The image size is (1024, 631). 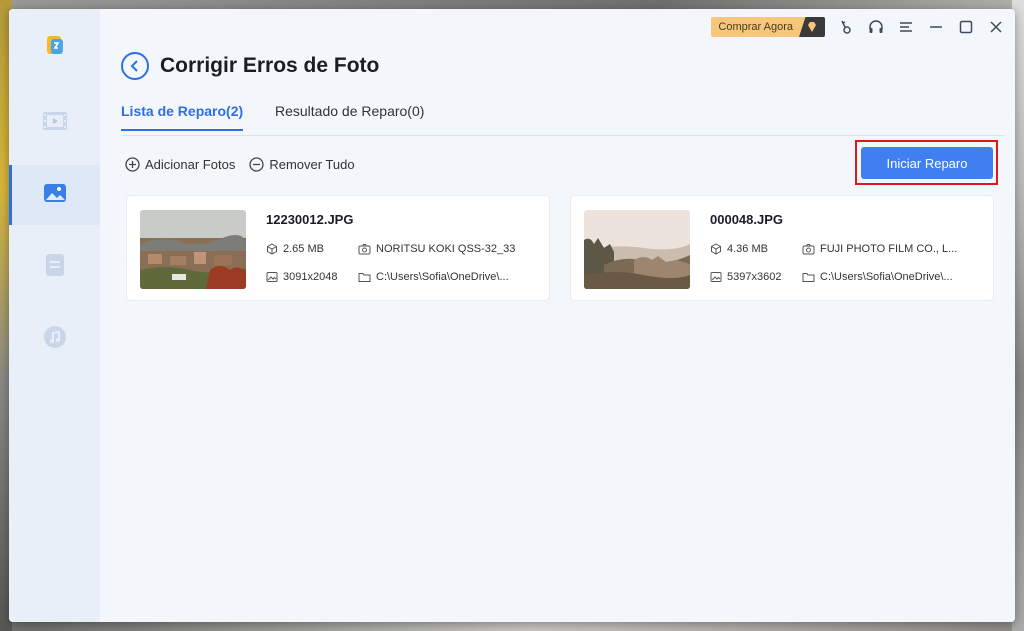 I want to click on tab-repair-list: Lista de Reparo(2), so click(x=182, y=117).